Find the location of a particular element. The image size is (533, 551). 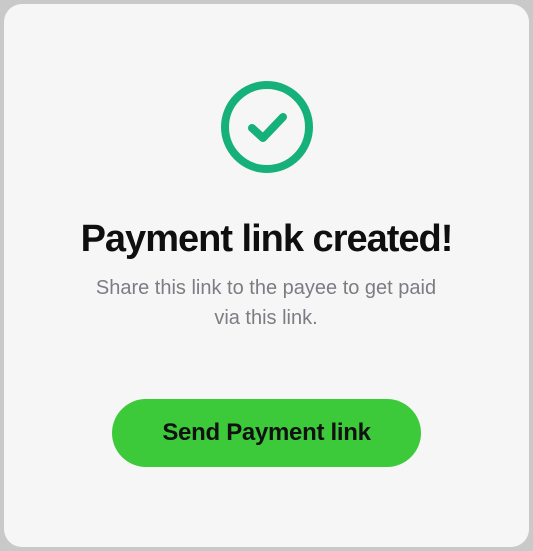

send-payment-link-button: Send Payment link is located at coordinates (266, 433).